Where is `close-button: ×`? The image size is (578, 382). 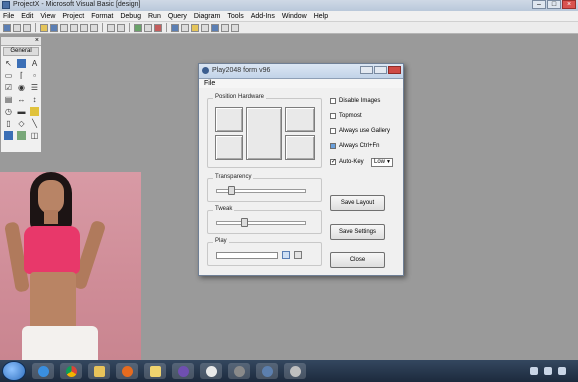 close-button: × is located at coordinates (569, 4).